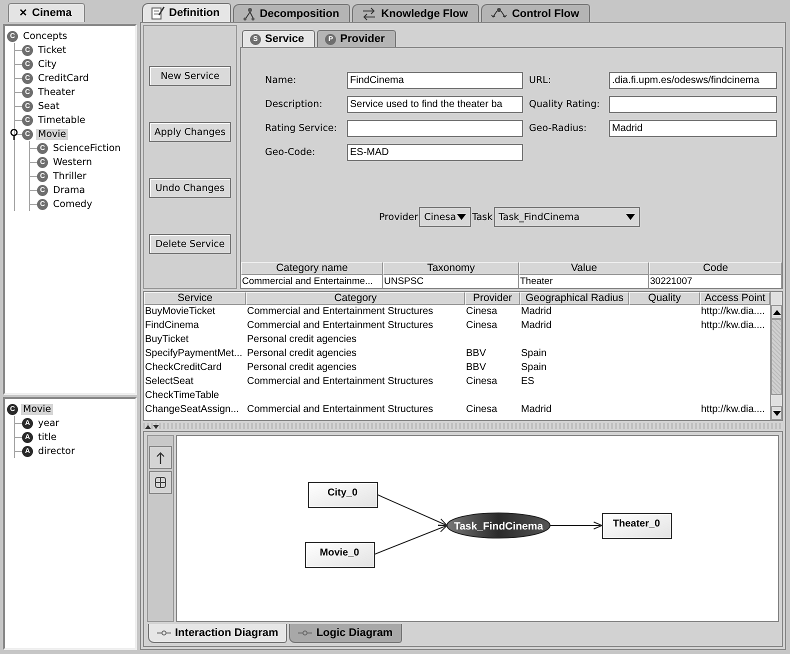 Image resolution: width=790 pixels, height=654 pixels. Describe the element at coordinates (451, 281) in the screenshot. I see `table-cell: UNSPSC` at that location.